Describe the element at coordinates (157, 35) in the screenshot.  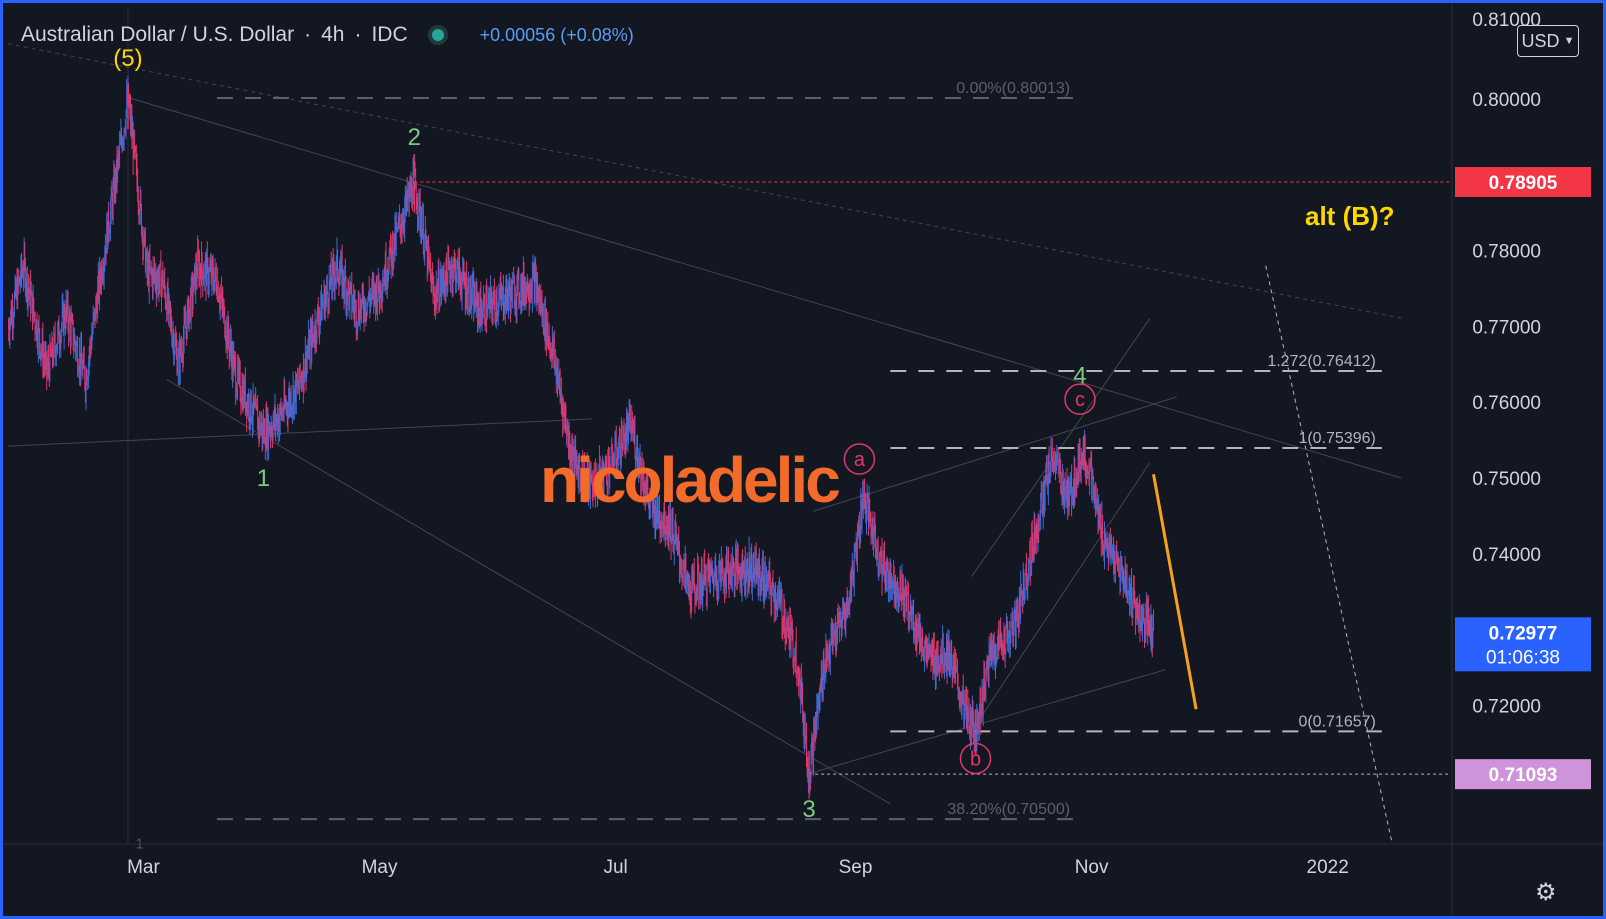
I see `symbol-name: Australian Dollar / U.S. Dollar` at that location.